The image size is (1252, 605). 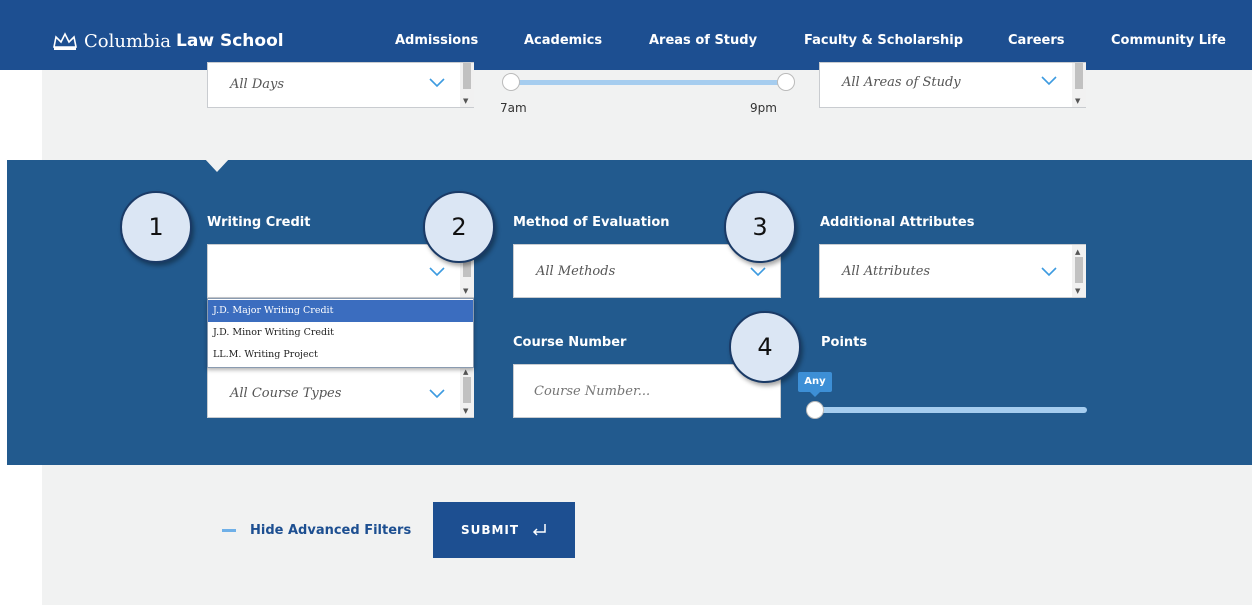 What do you see at coordinates (765, 347) in the screenshot?
I see `annotation-marker-4: 4` at bounding box center [765, 347].